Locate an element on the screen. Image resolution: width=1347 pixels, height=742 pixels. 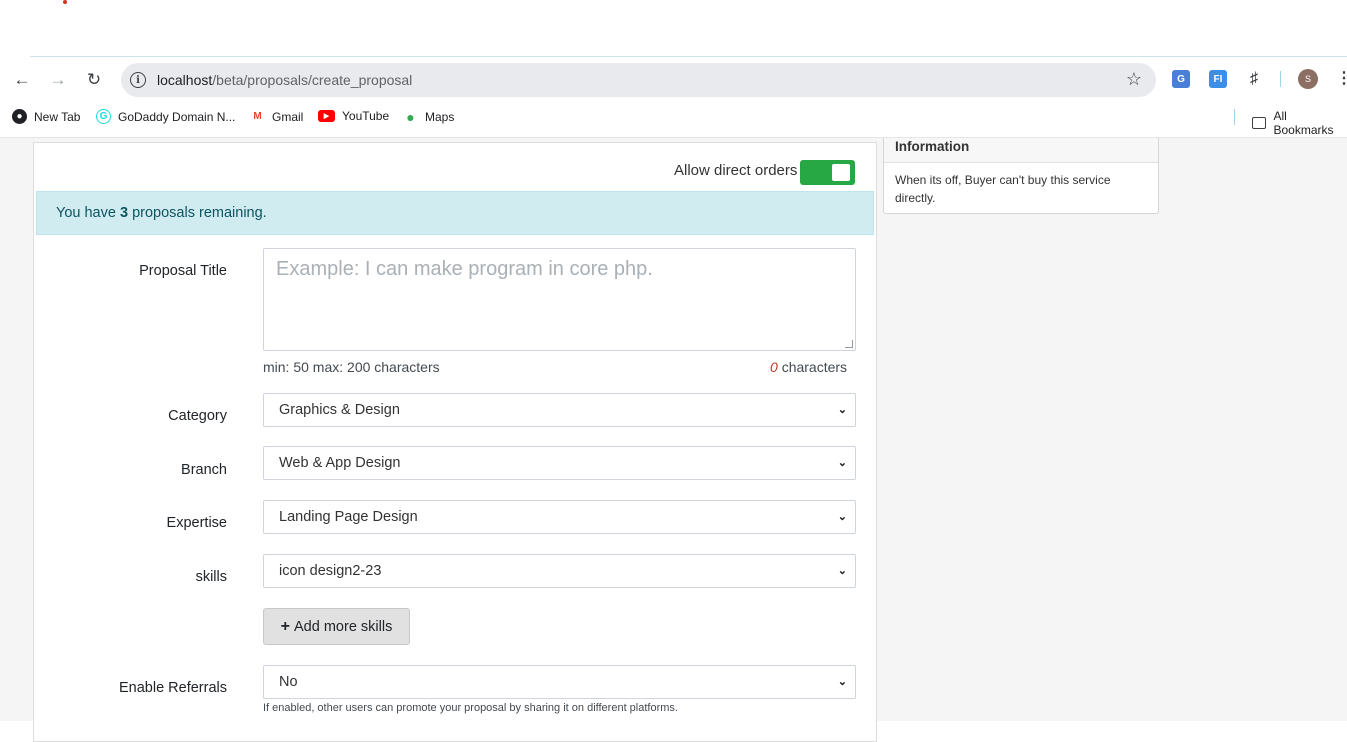
char-count-number: 0 is located at coordinates (774, 367).